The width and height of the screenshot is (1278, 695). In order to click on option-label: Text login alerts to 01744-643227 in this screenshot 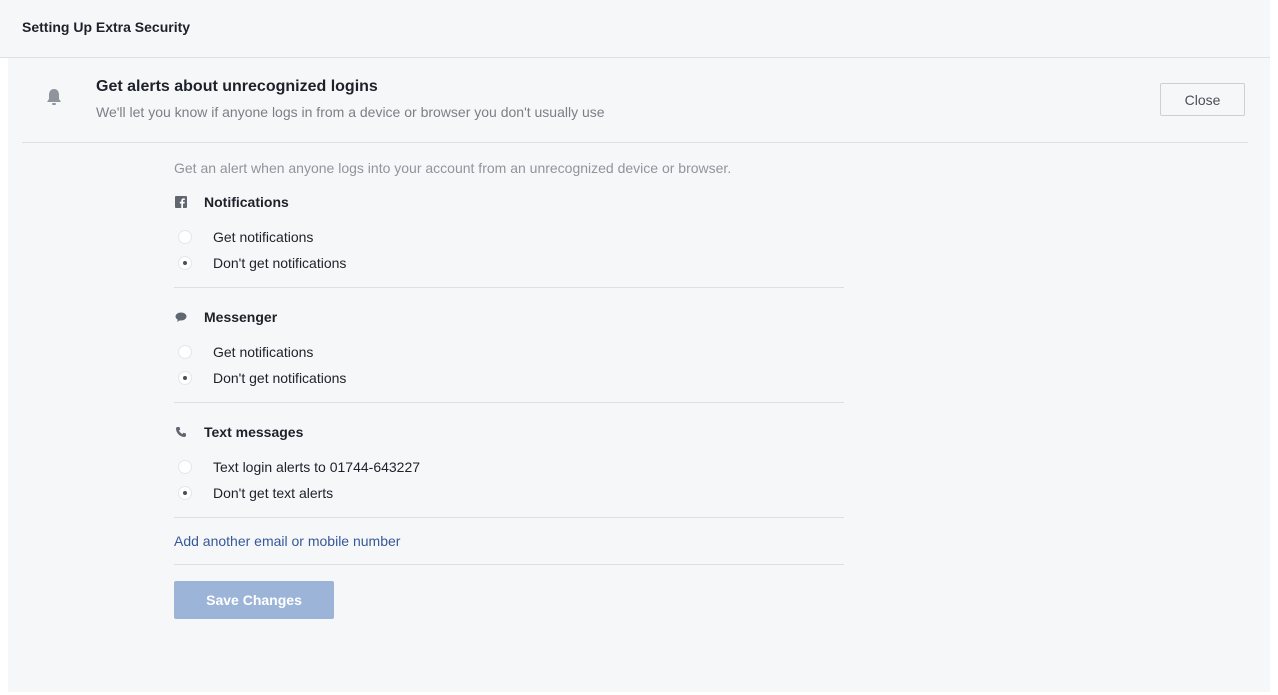, I will do `click(317, 467)`.